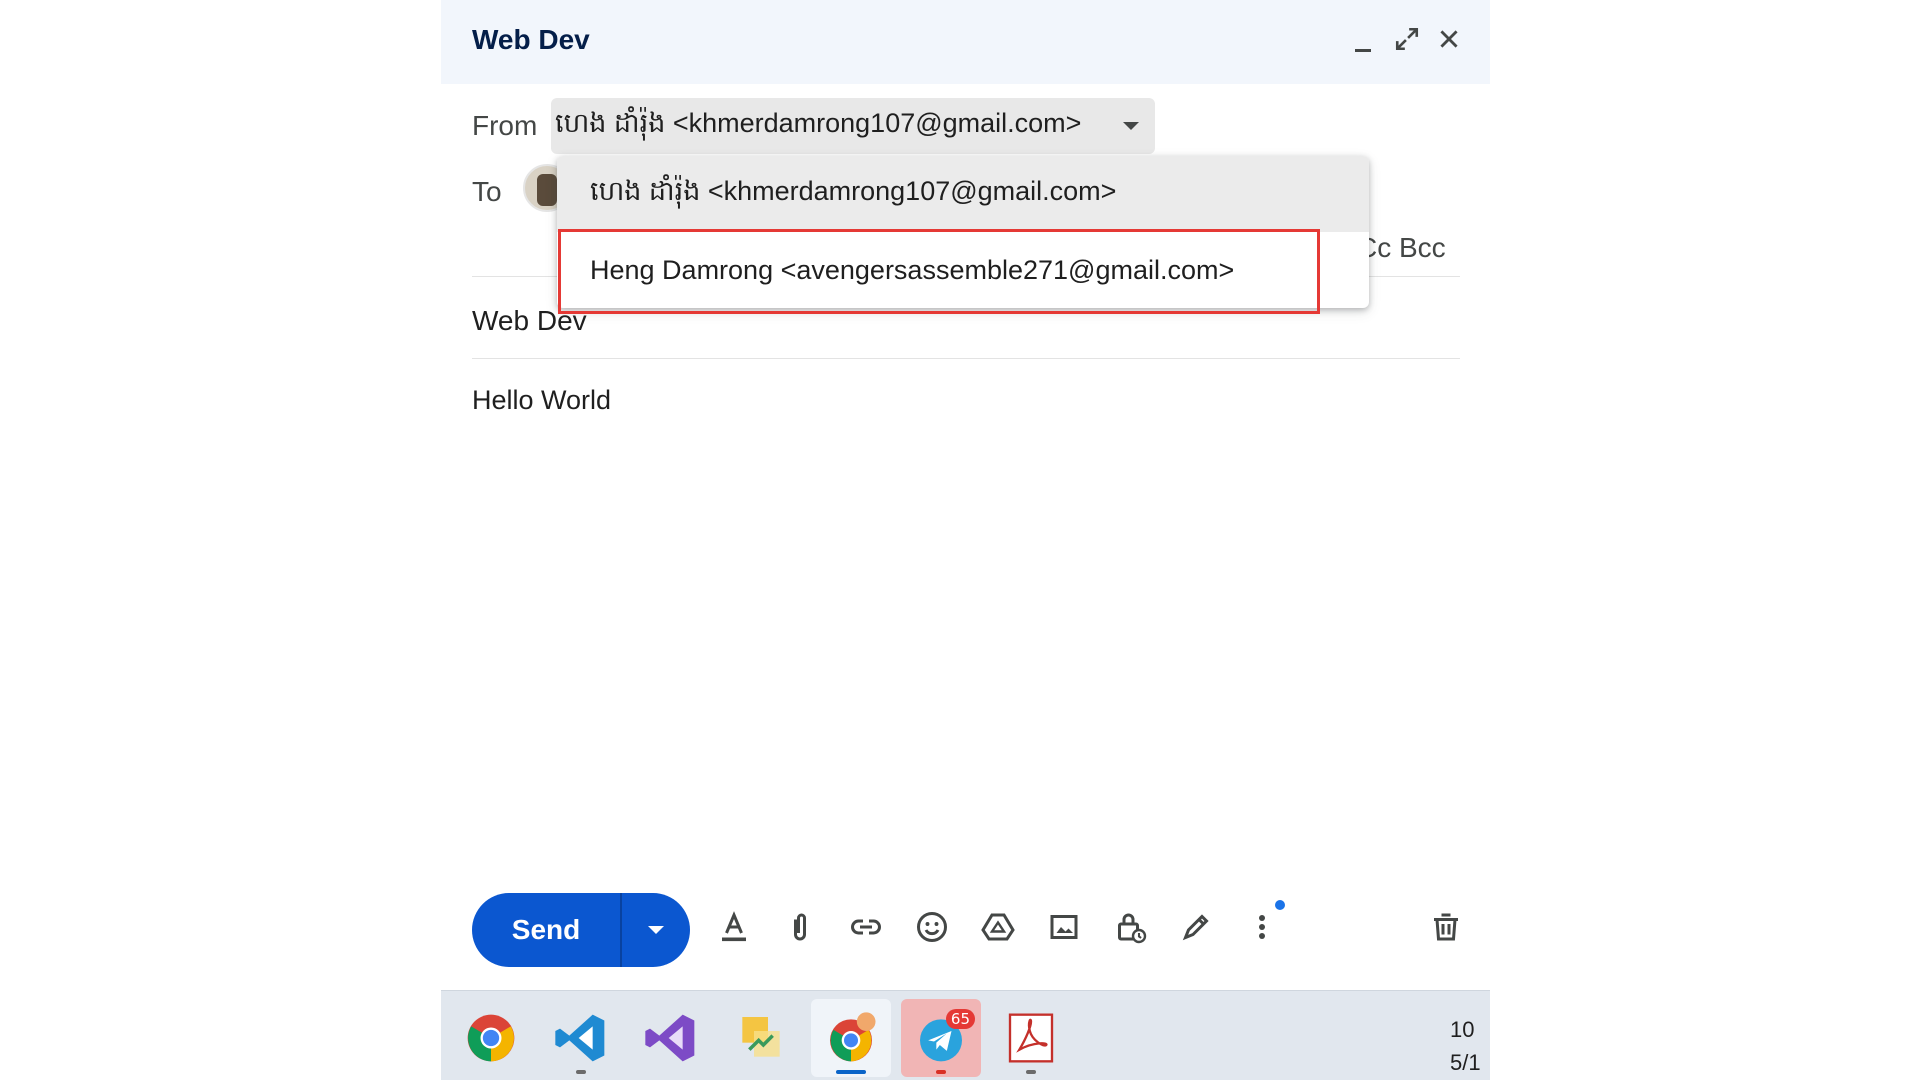 This screenshot has height=1080, width=1920. I want to click on close-icon, so click(1448, 41).